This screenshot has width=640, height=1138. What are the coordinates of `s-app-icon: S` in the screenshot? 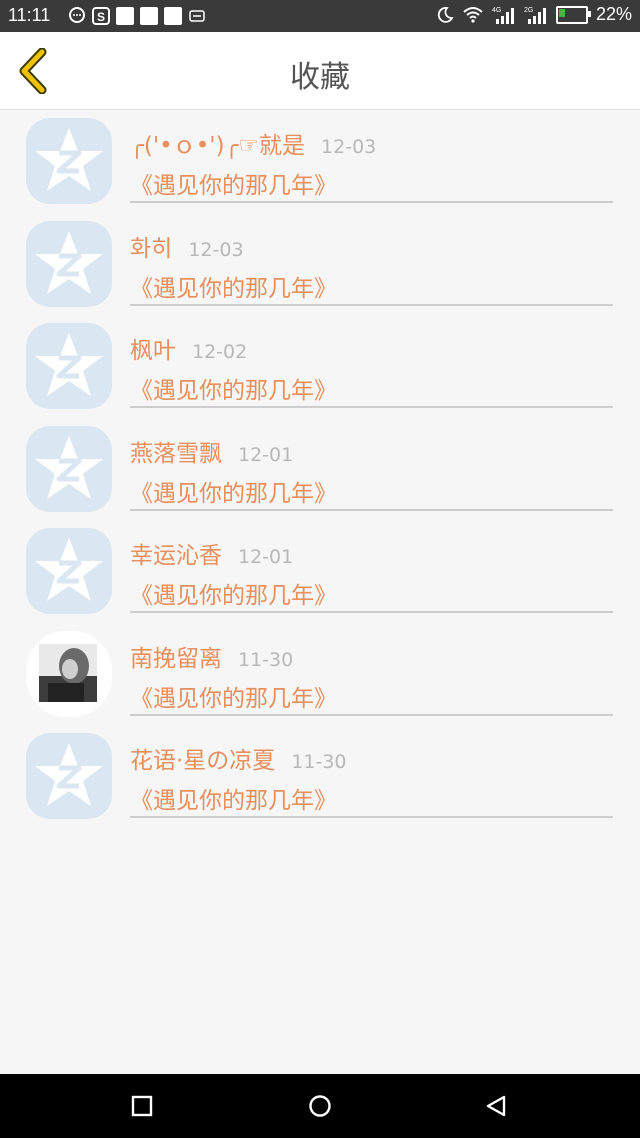 It's located at (101, 16).